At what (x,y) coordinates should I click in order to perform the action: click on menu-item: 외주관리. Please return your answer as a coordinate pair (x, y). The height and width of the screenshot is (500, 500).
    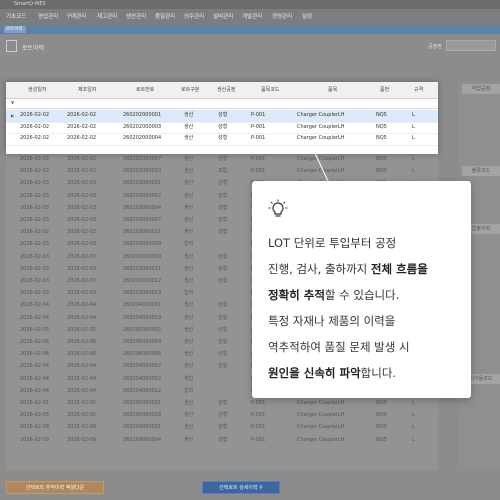
    Looking at the image, I should click on (194, 17).